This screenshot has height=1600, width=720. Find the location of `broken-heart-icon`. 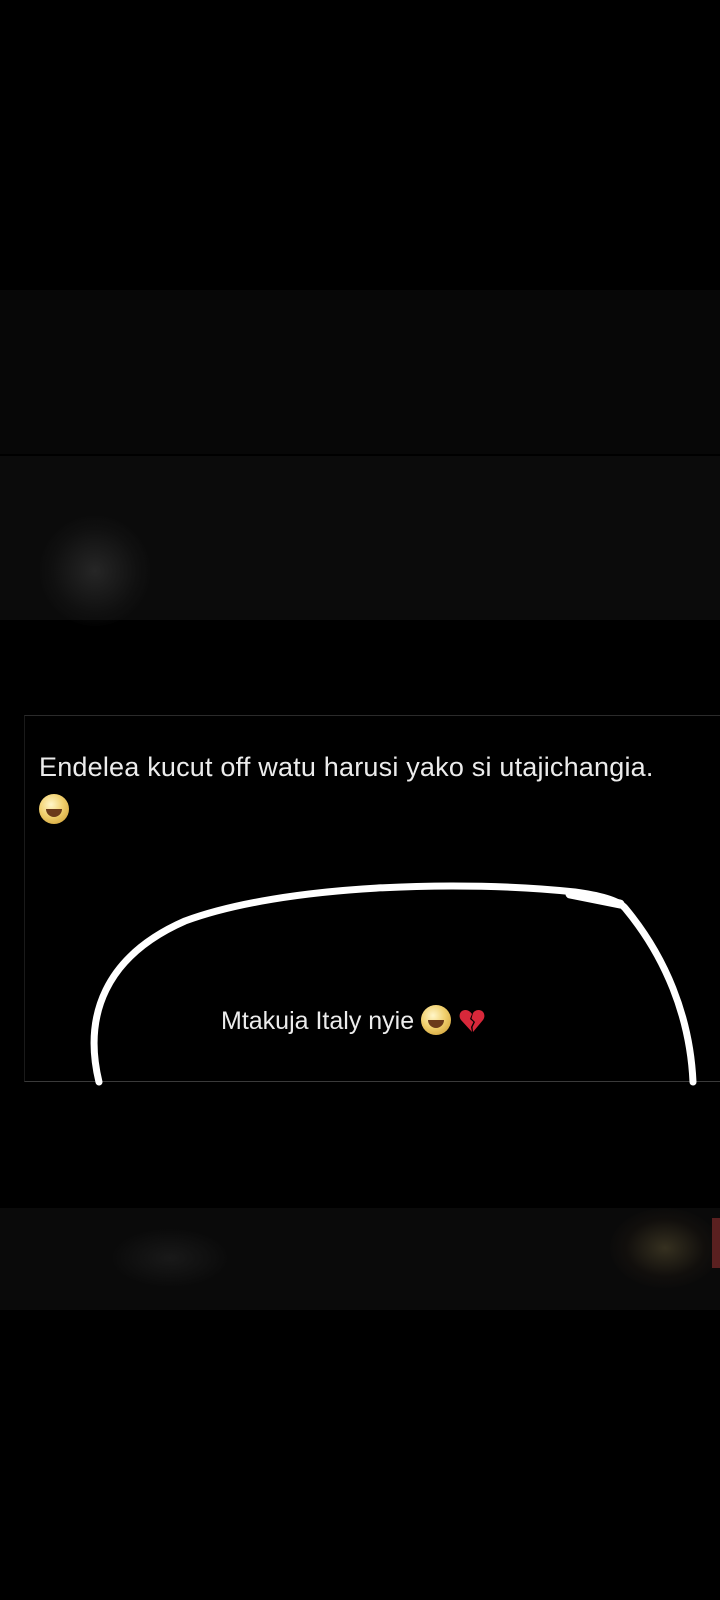

broken-heart-icon is located at coordinates (472, 1021).